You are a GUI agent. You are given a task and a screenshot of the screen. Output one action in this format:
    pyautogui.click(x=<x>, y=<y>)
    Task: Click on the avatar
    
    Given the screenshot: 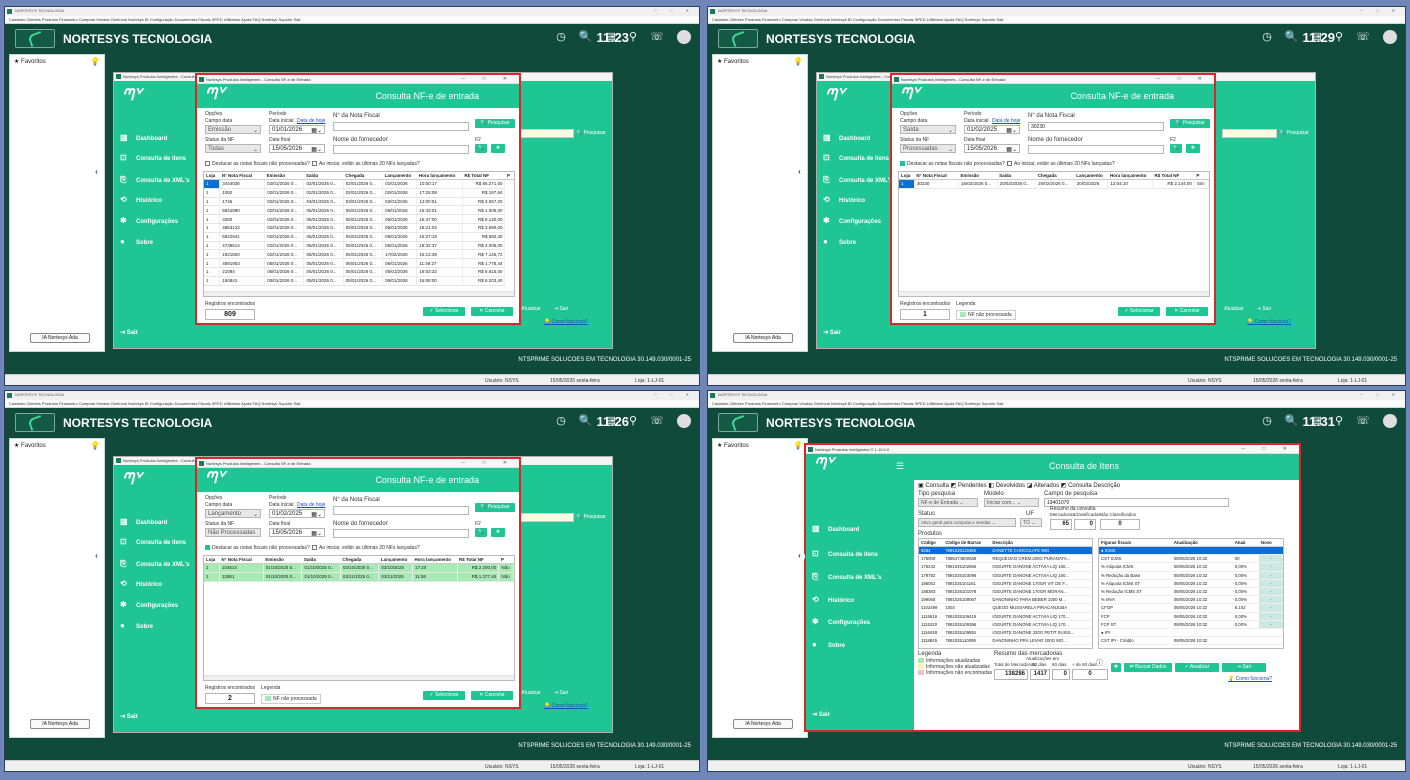 What is the action you would take?
    pyautogui.click(x=1390, y=37)
    